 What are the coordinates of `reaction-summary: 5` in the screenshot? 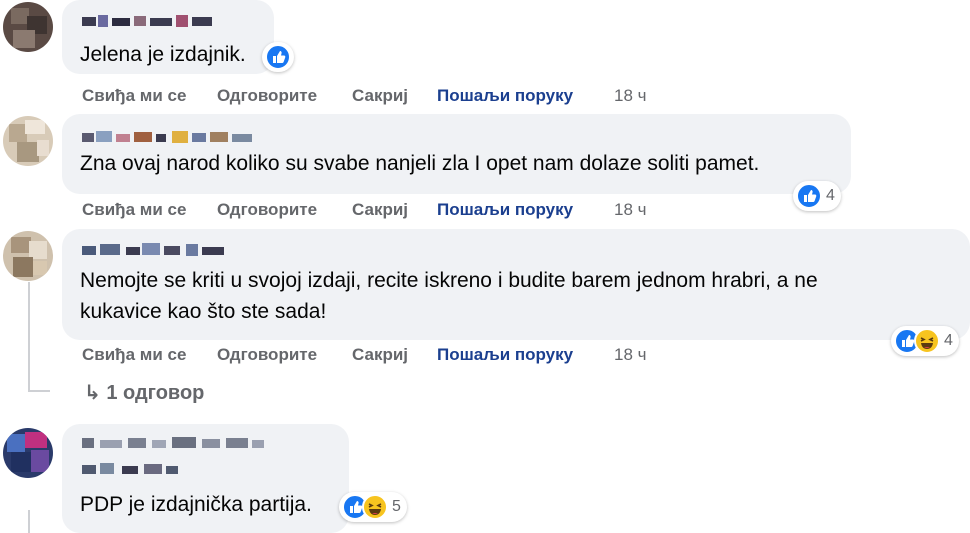 It's located at (373, 507).